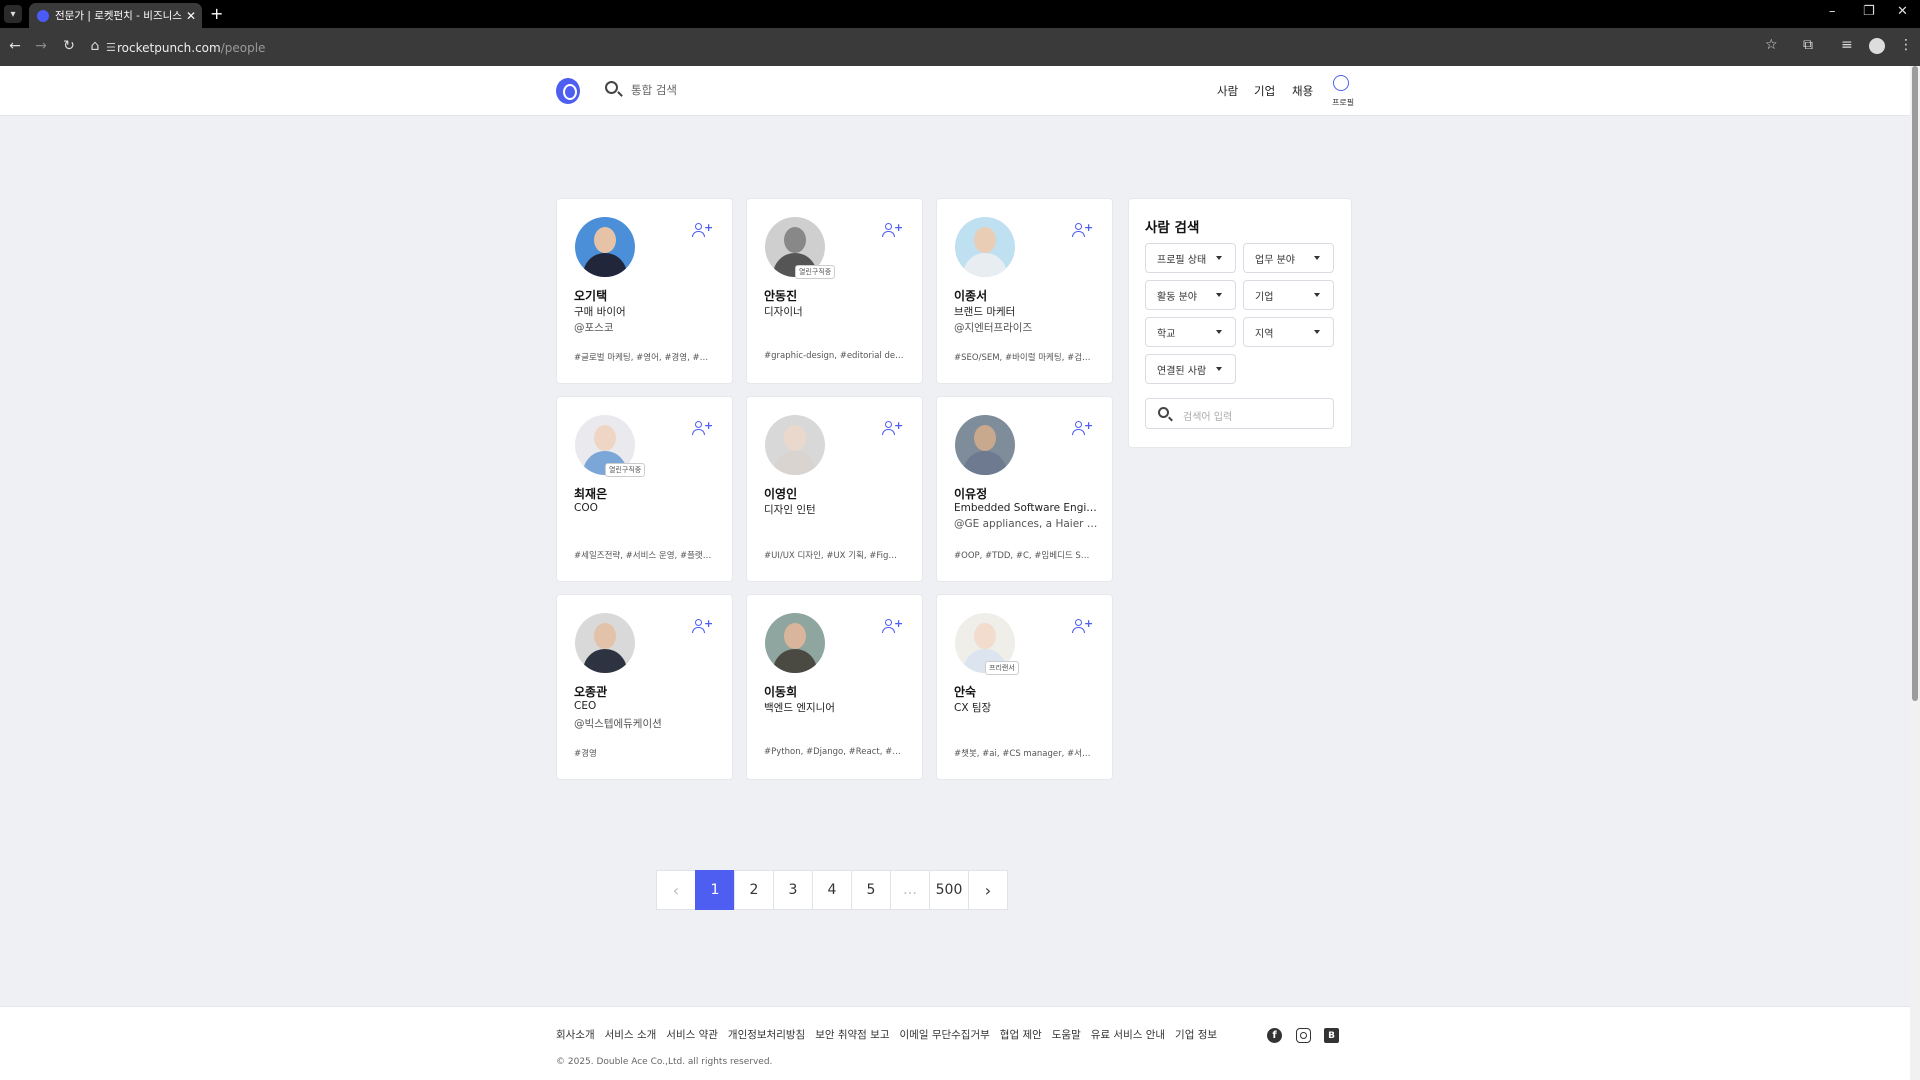 This screenshot has height=1080, width=1920. I want to click on filter-company: 기업, so click(1288, 295).